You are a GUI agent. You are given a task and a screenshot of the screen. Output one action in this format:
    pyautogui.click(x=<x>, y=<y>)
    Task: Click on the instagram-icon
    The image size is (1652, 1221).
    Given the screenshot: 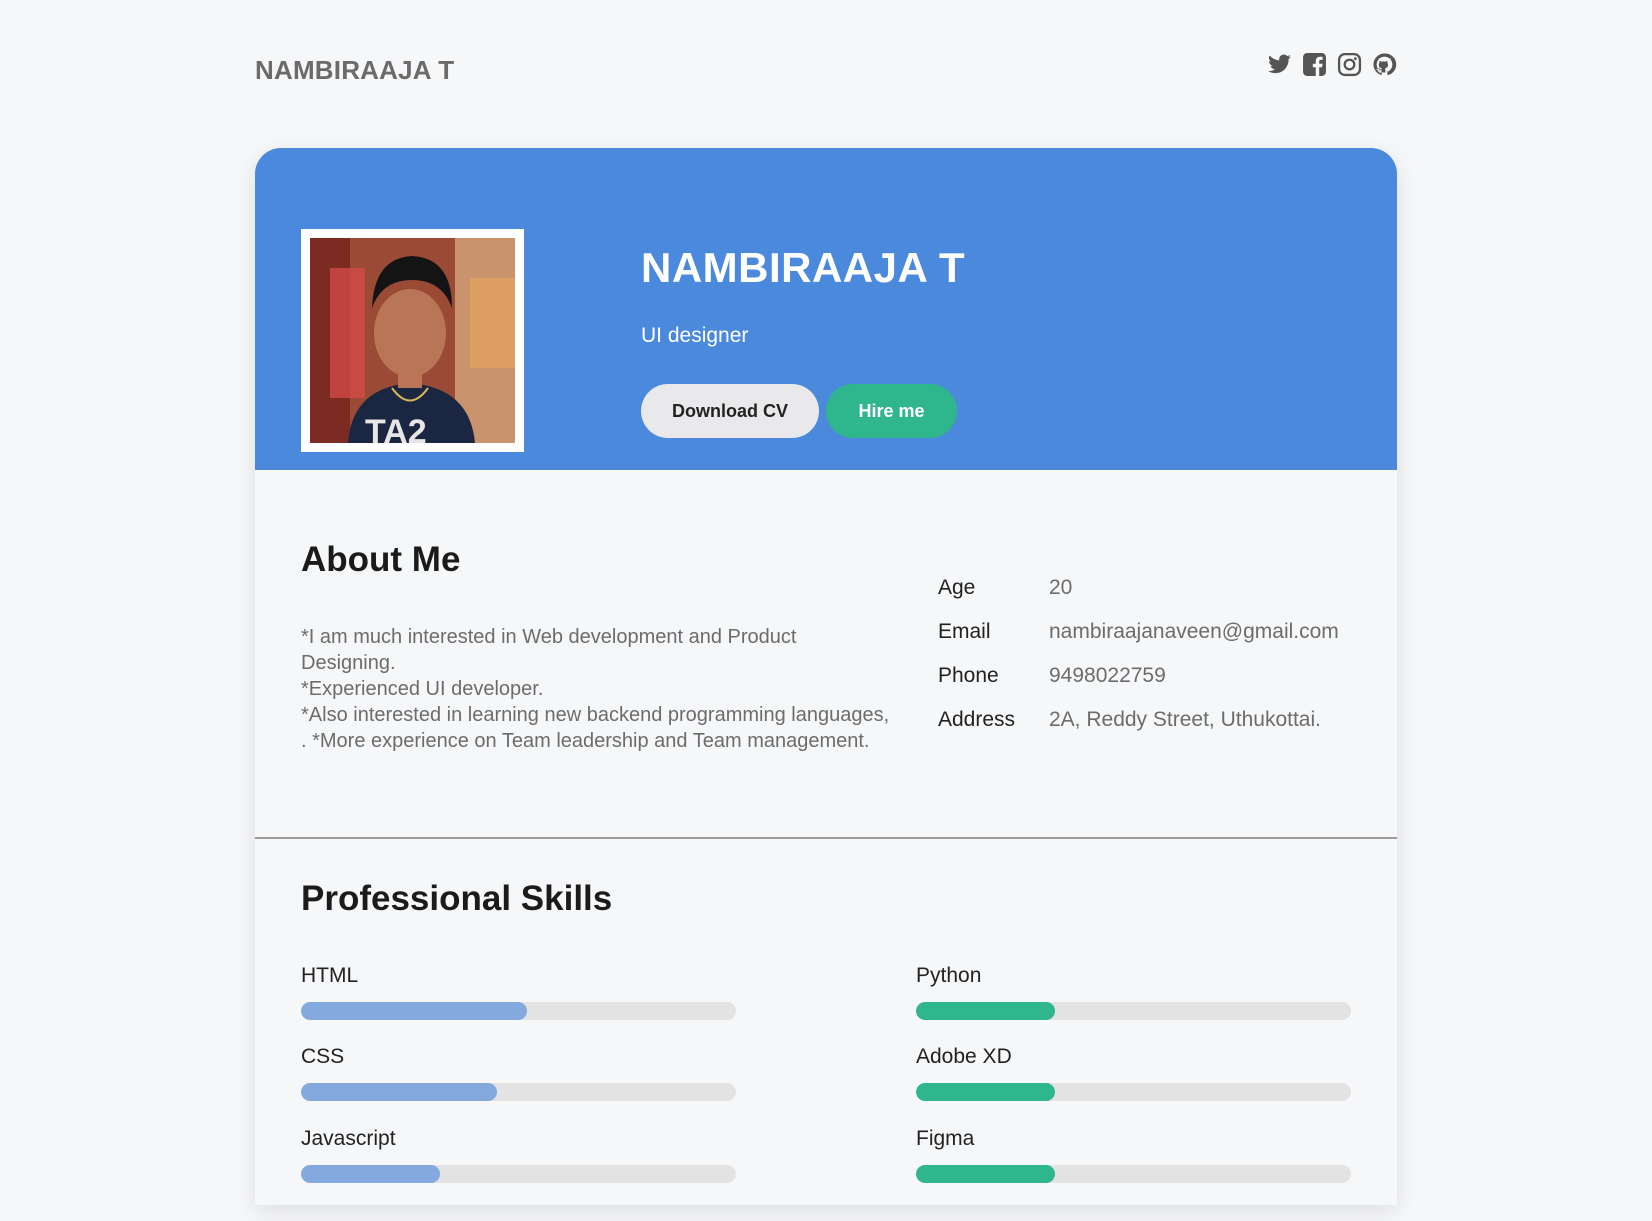 What is the action you would take?
    pyautogui.click(x=1349, y=64)
    